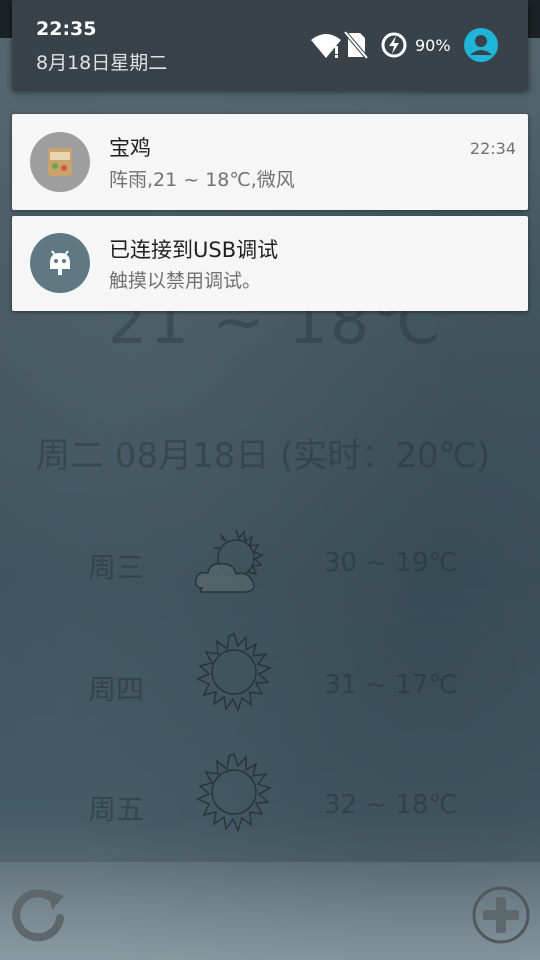  Describe the element at coordinates (101, 61) in the screenshot. I see `date: 8月18日星期二` at that location.